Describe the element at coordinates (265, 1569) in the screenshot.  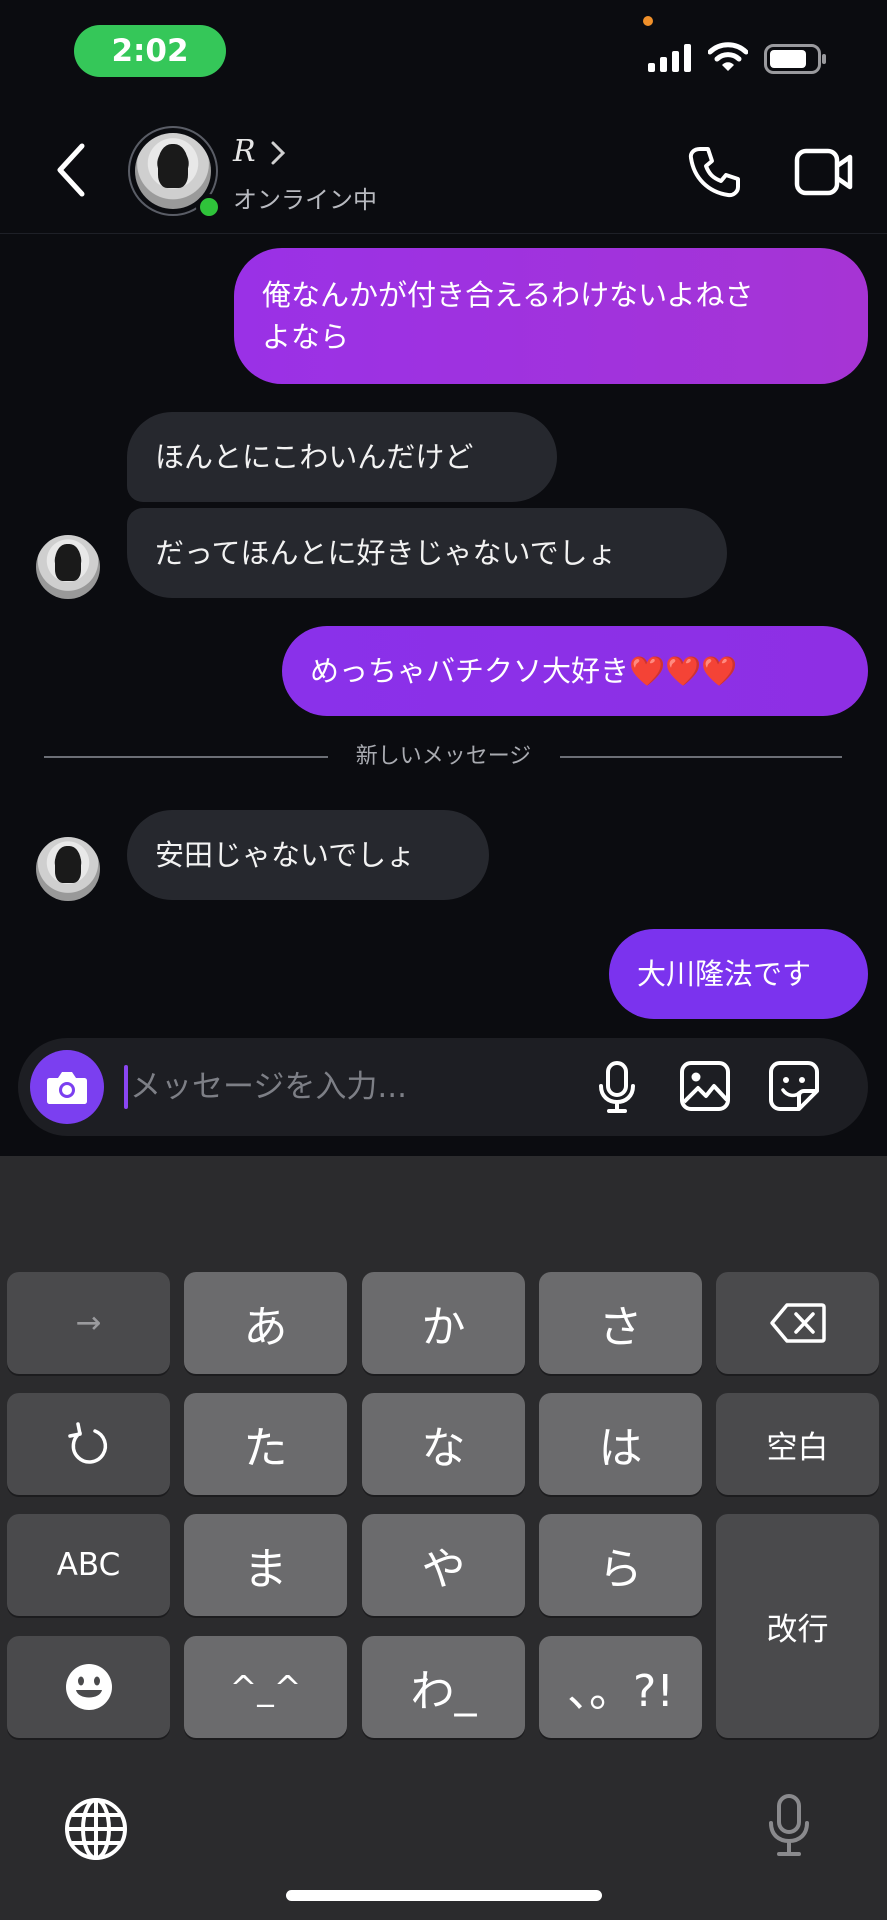
I see `key-label: ま` at that location.